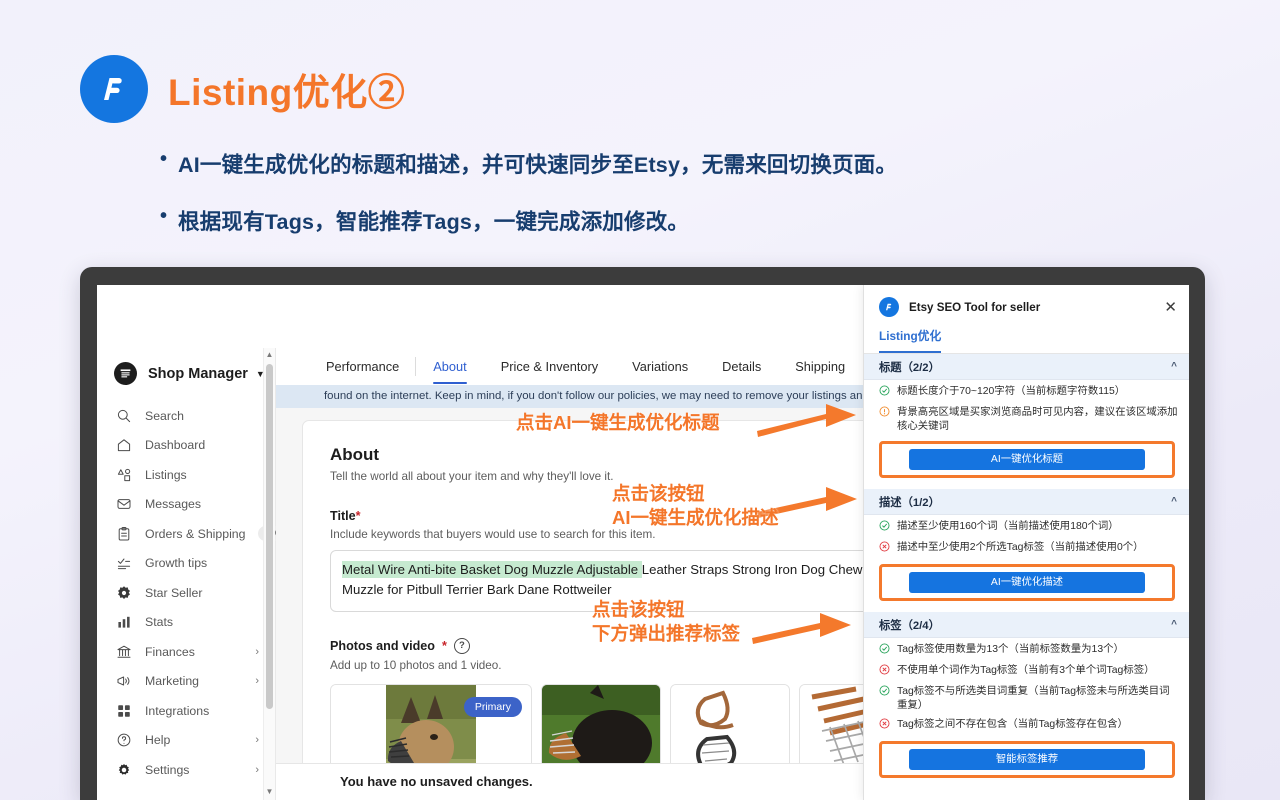 Image resolution: width=1280 pixels, height=800 pixels. I want to click on sidebar-item-label: Dashboard, so click(175, 445).